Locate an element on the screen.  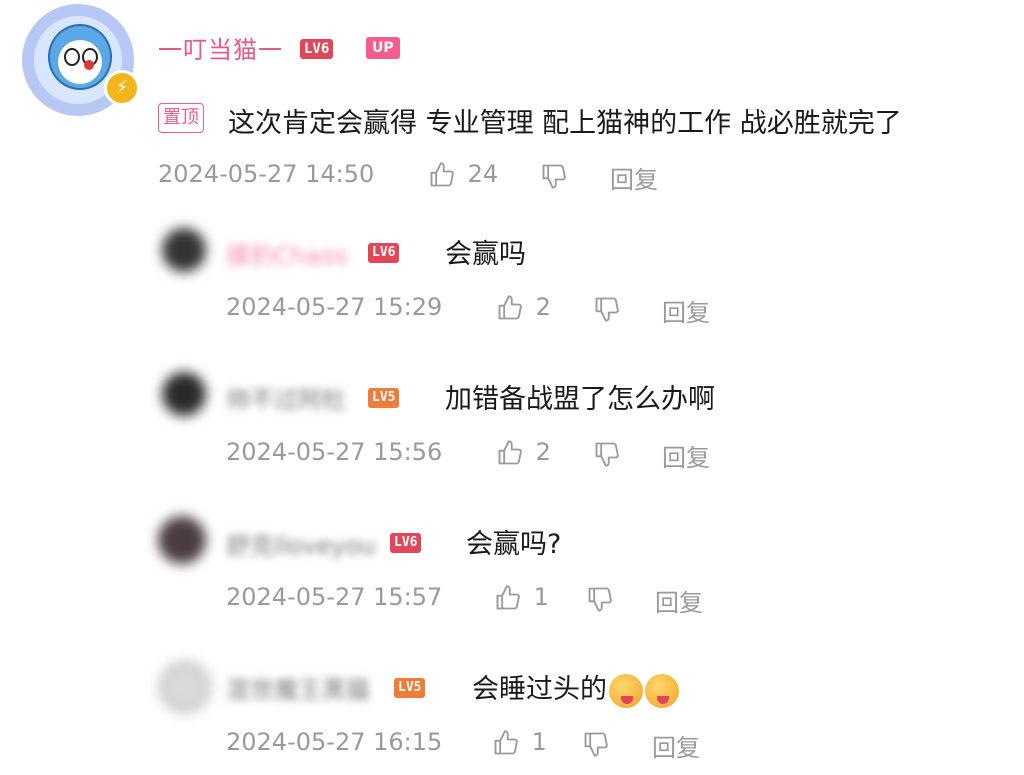
up-badge: UP is located at coordinates (383, 48).